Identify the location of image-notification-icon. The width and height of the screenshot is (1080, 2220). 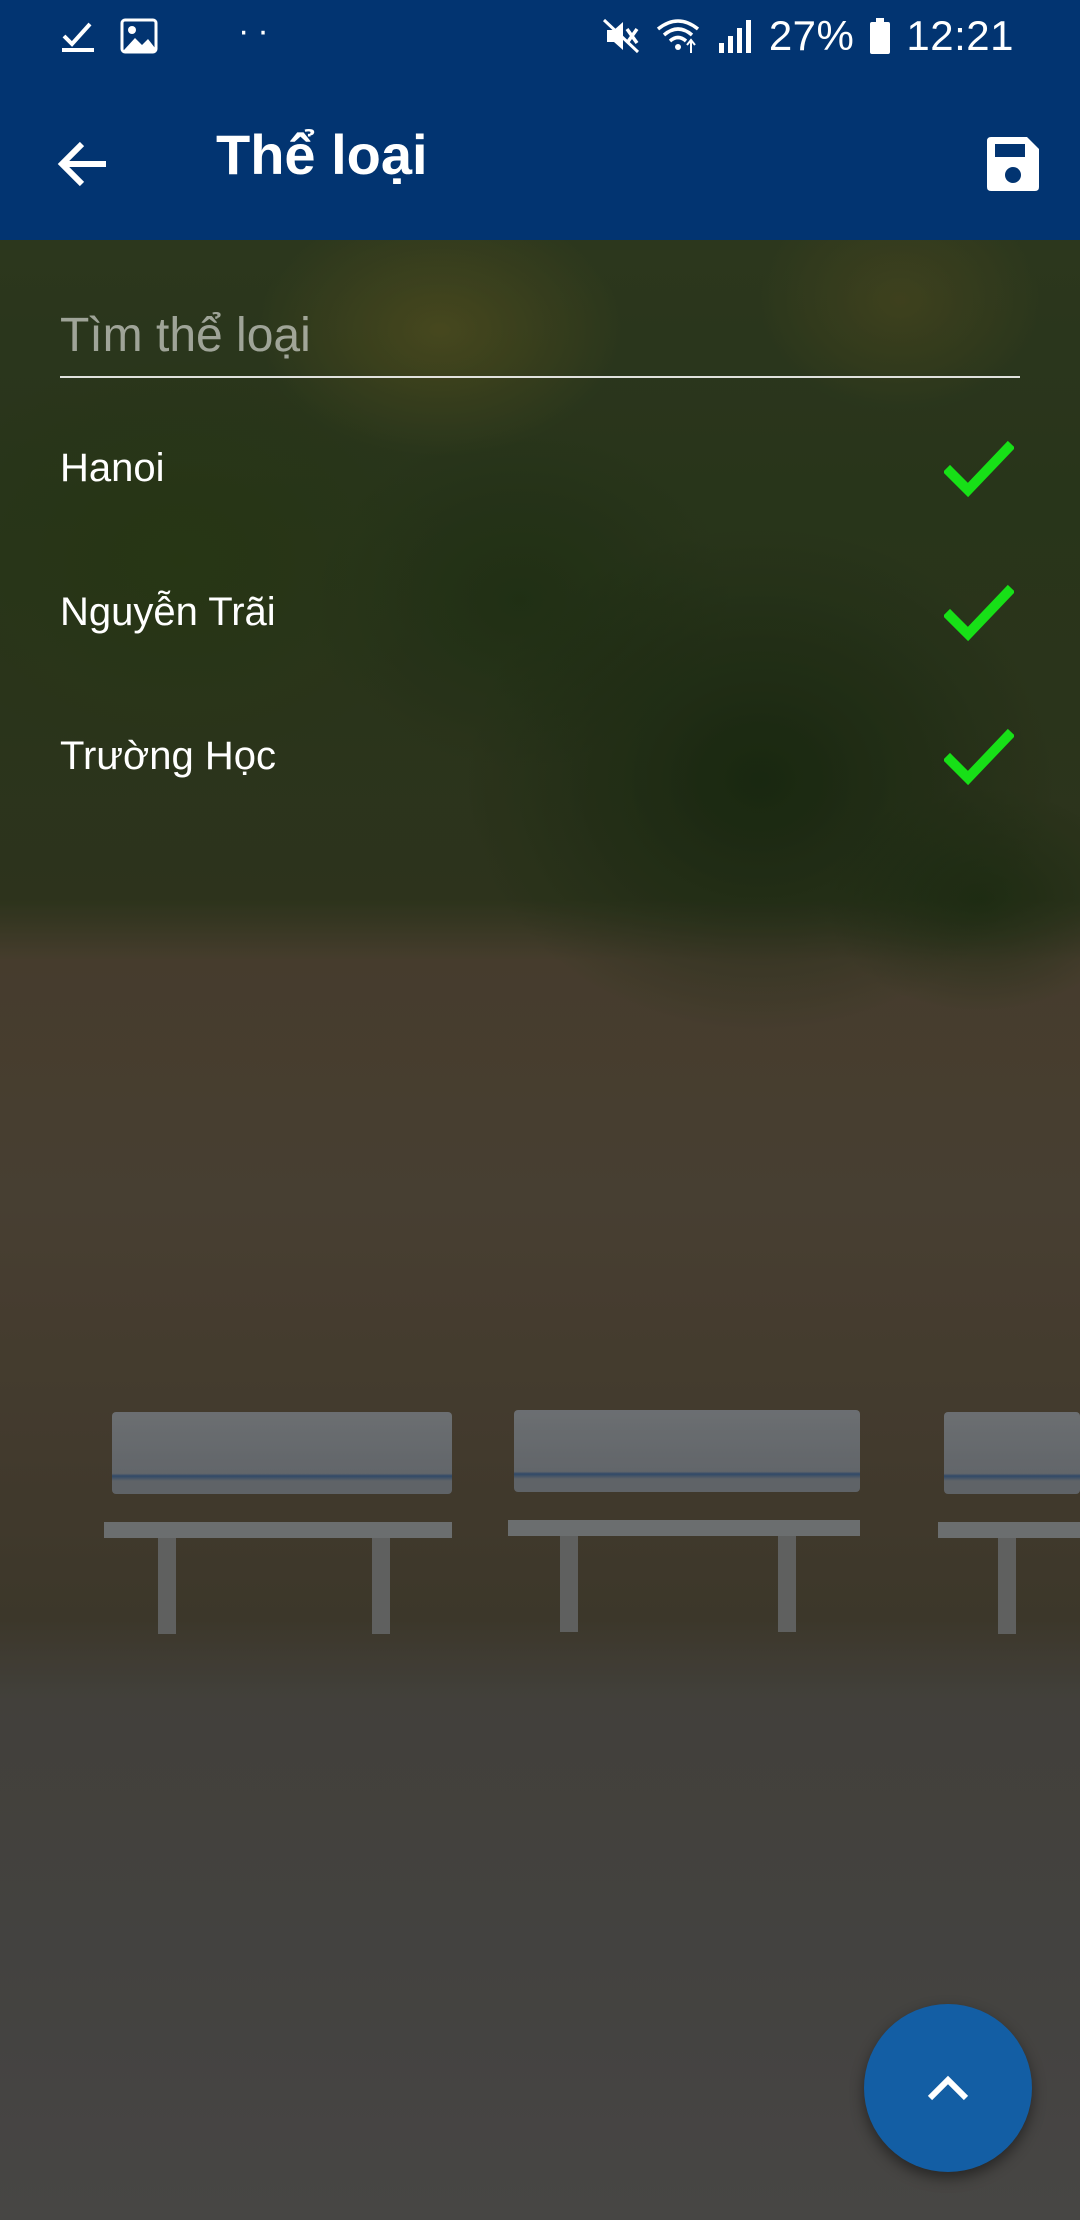
(139, 36).